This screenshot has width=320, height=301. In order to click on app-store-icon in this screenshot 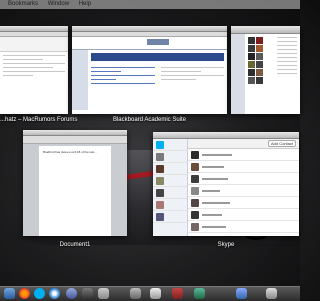, I will do `click(199, 293)`.